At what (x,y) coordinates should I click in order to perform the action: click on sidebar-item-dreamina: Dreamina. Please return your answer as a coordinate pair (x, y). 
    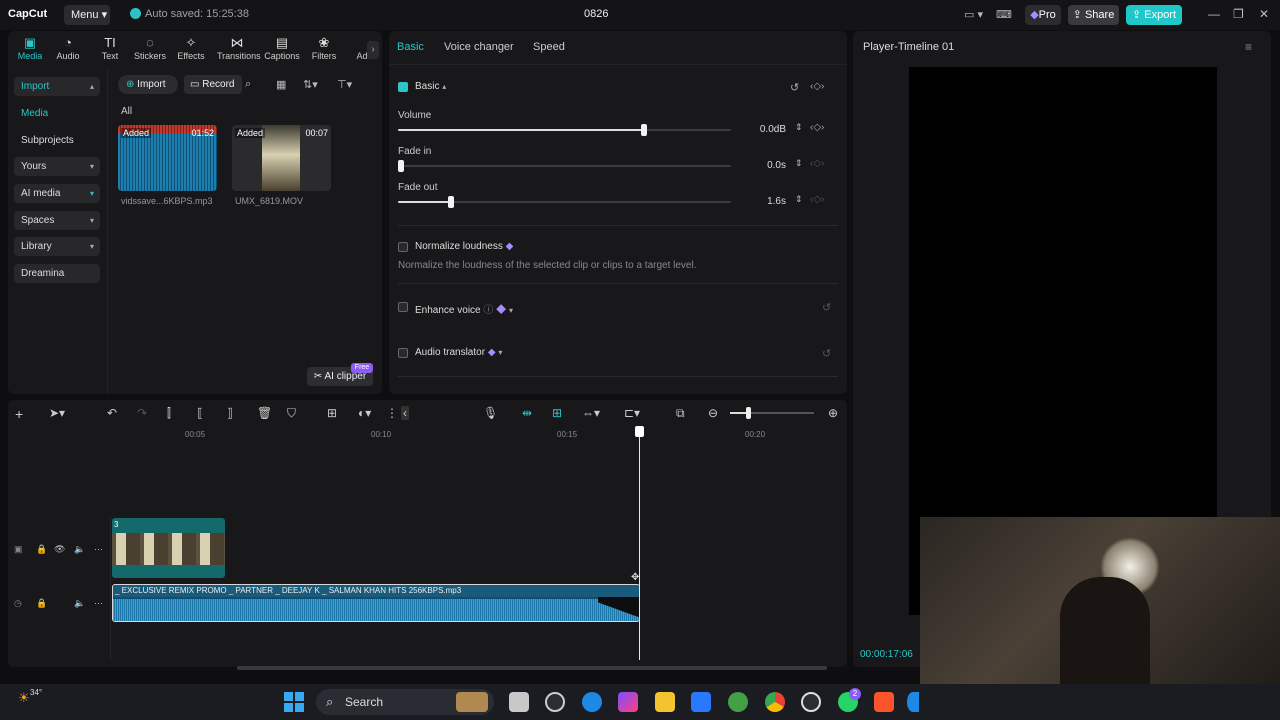
    Looking at the image, I should click on (57, 273).